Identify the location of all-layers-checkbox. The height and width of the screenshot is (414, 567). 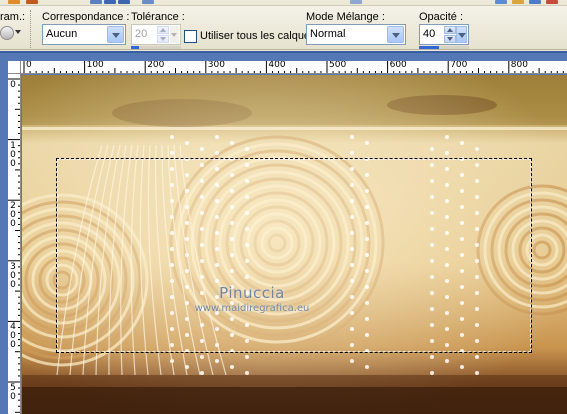
(190, 36).